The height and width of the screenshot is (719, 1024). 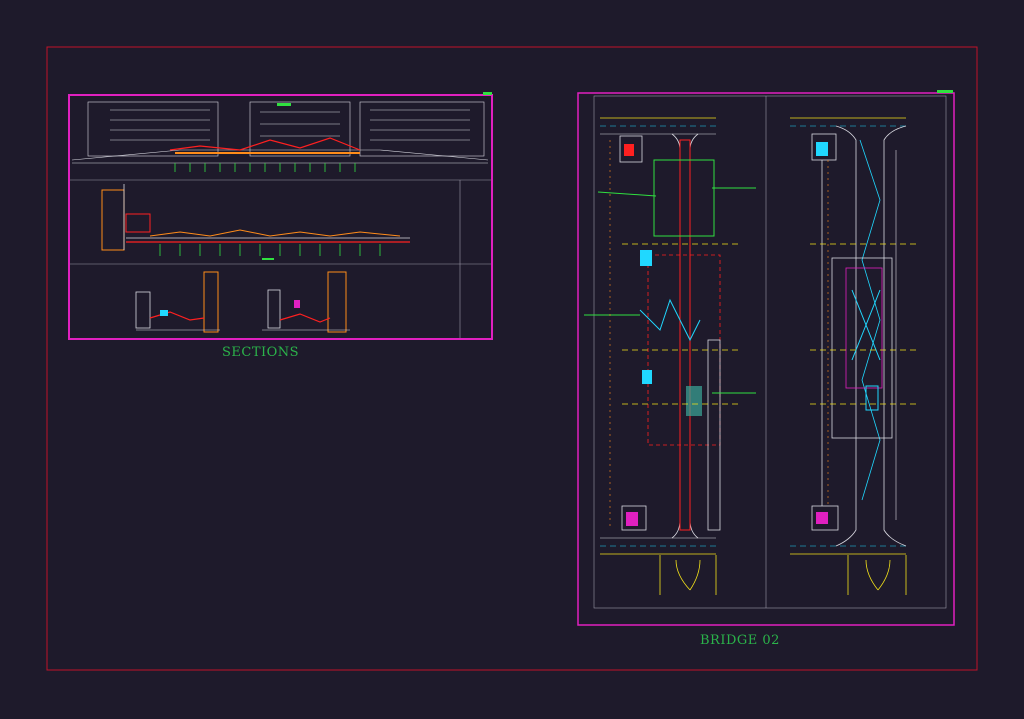 I want to click on sections-sheet, so click(x=280, y=216).